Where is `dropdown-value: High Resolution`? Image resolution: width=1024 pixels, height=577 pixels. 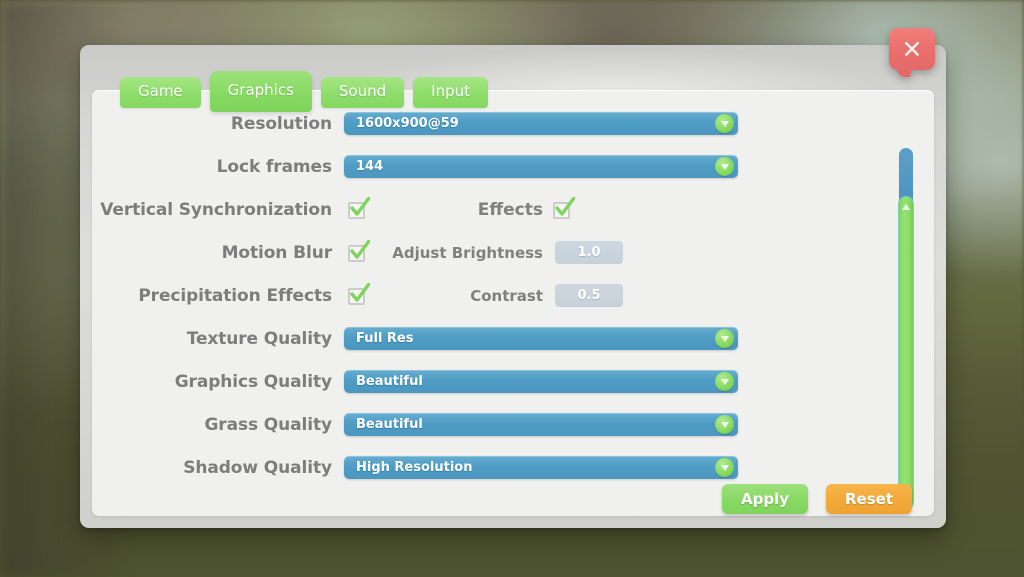
dropdown-value: High Resolution is located at coordinates (414, 467).